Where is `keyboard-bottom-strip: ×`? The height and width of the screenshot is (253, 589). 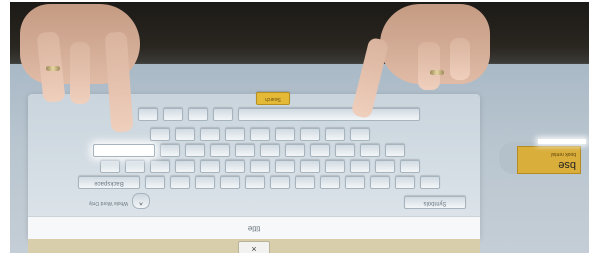 keyboard-bottom-strip: × is located at coordinates (254, 246).